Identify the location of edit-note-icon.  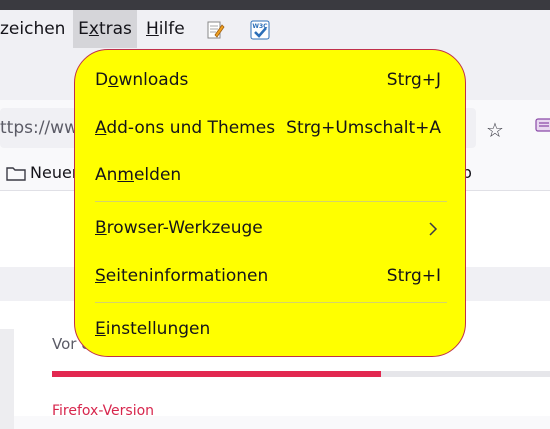
(215, 30).